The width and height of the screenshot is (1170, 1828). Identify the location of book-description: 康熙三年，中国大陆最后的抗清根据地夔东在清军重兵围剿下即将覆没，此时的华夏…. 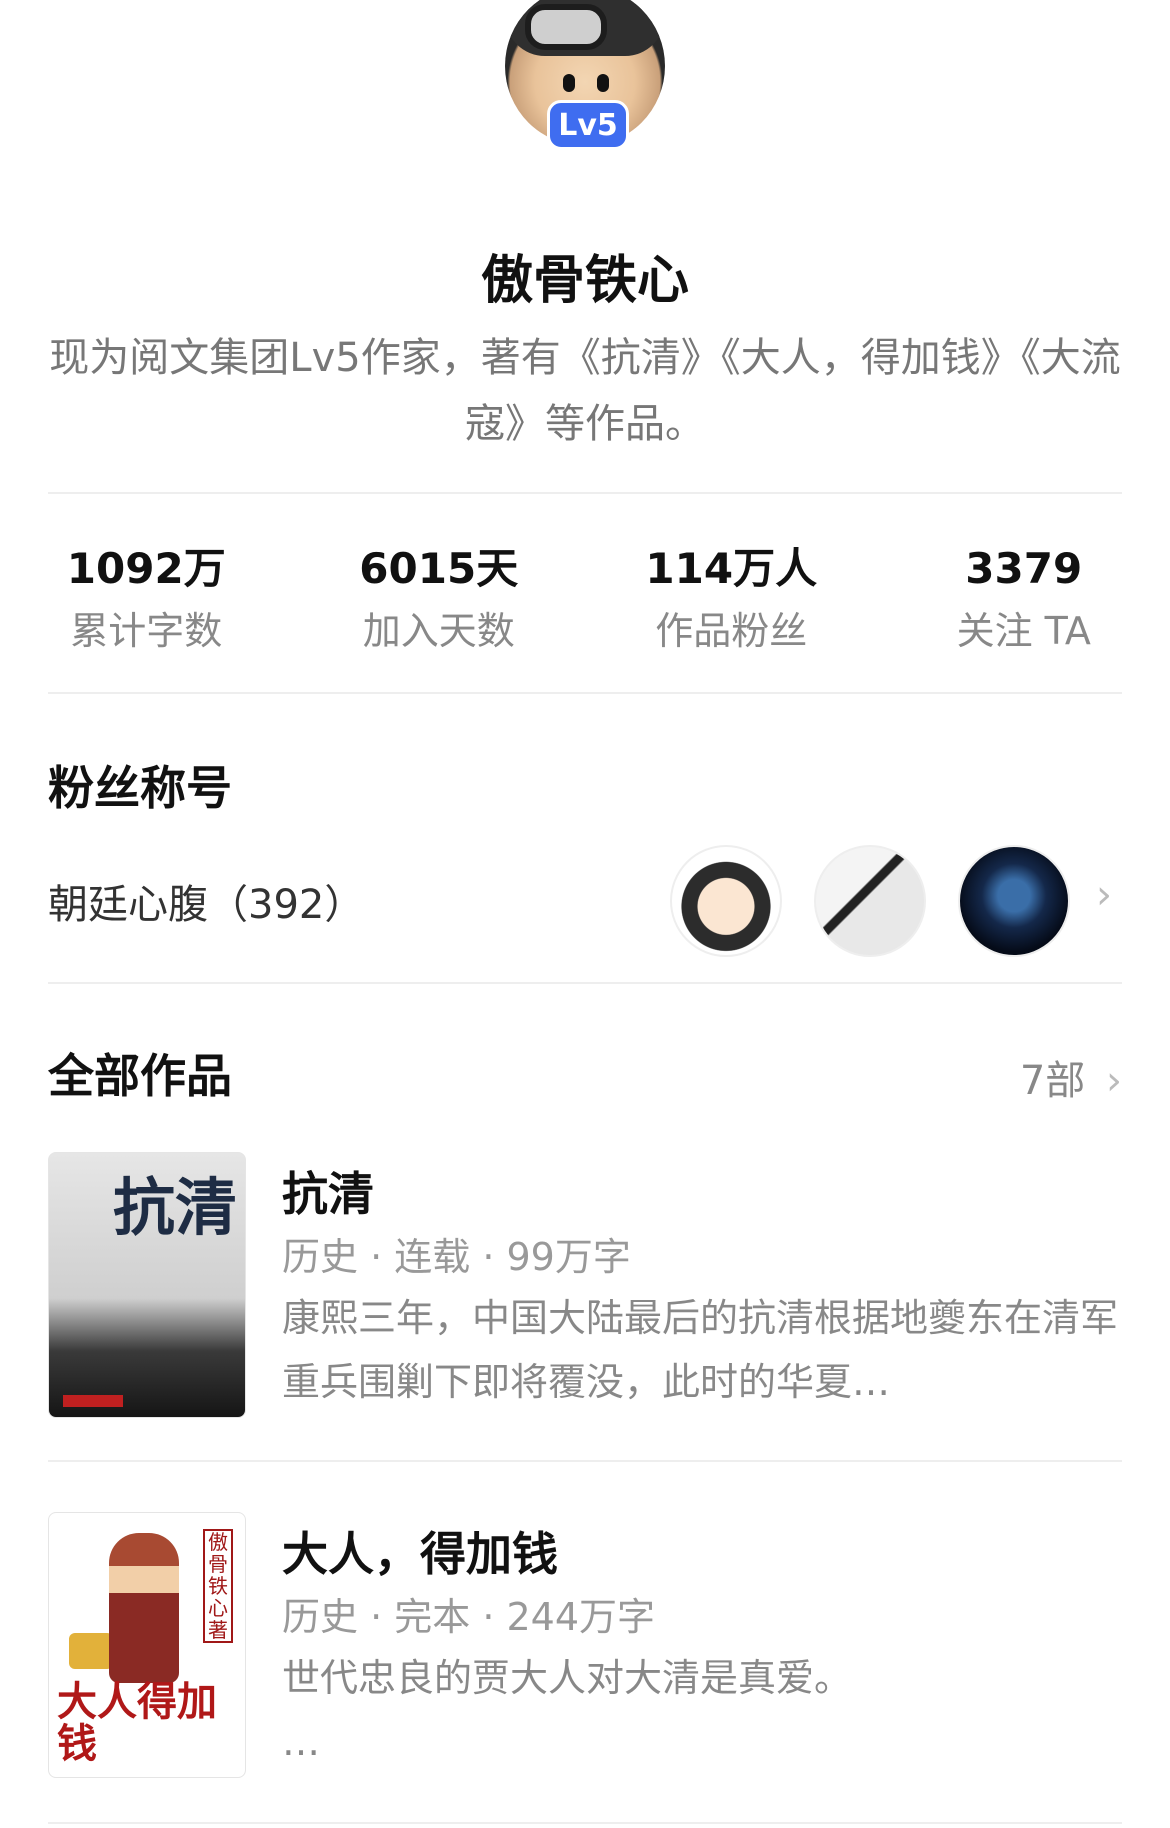
(700, 1350).